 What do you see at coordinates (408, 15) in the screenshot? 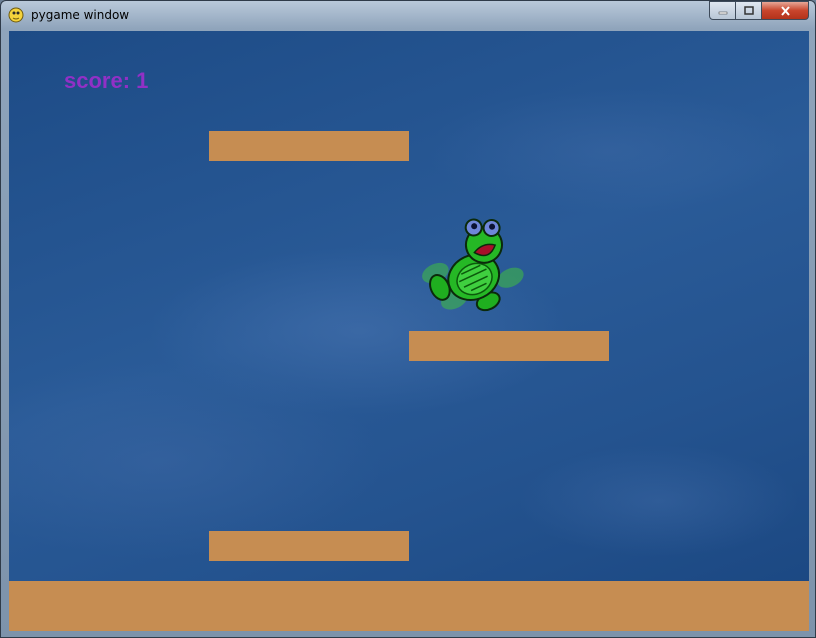
I see `title-bar: pygame window` at bounding box center [408, 15].